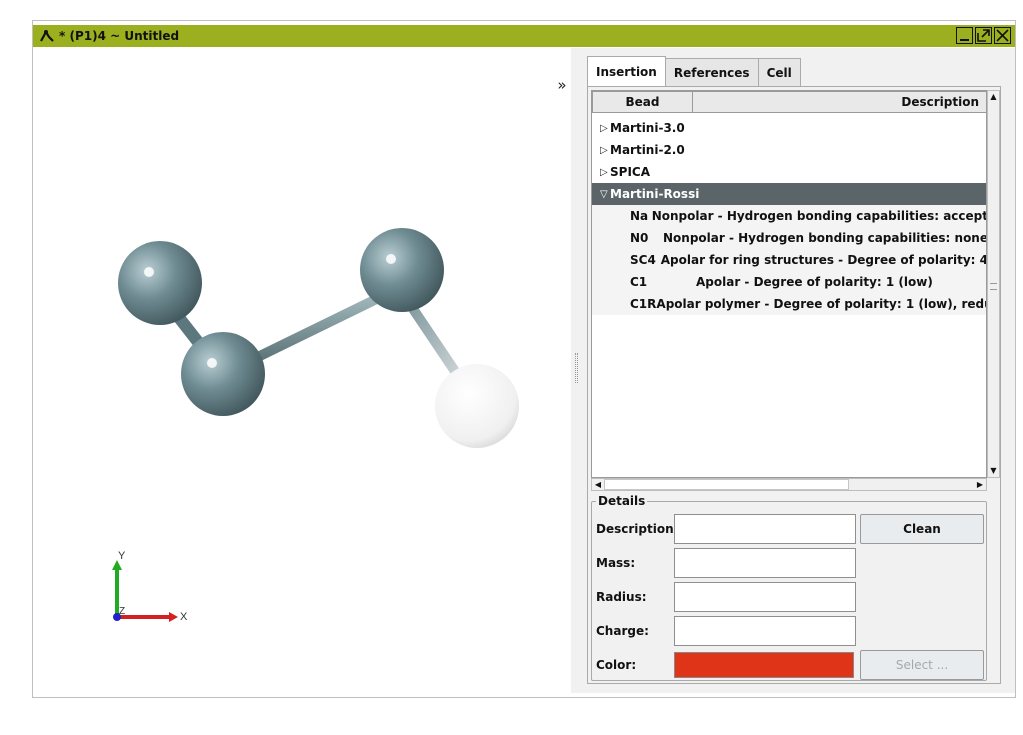 The width and height of the screenshot is (1023, 735). I want to click on group-label: Martini-Rossi, so click(655, 194).